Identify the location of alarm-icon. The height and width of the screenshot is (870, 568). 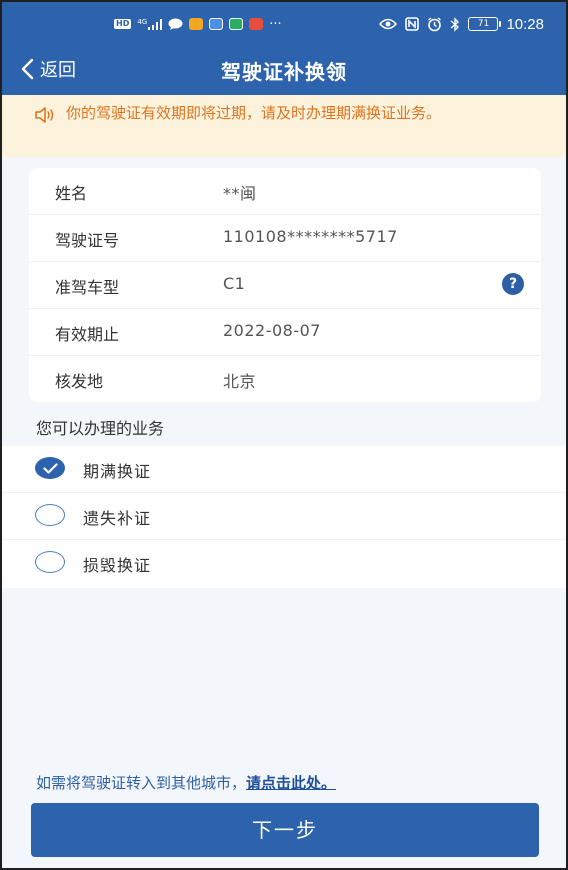
(435, 23).